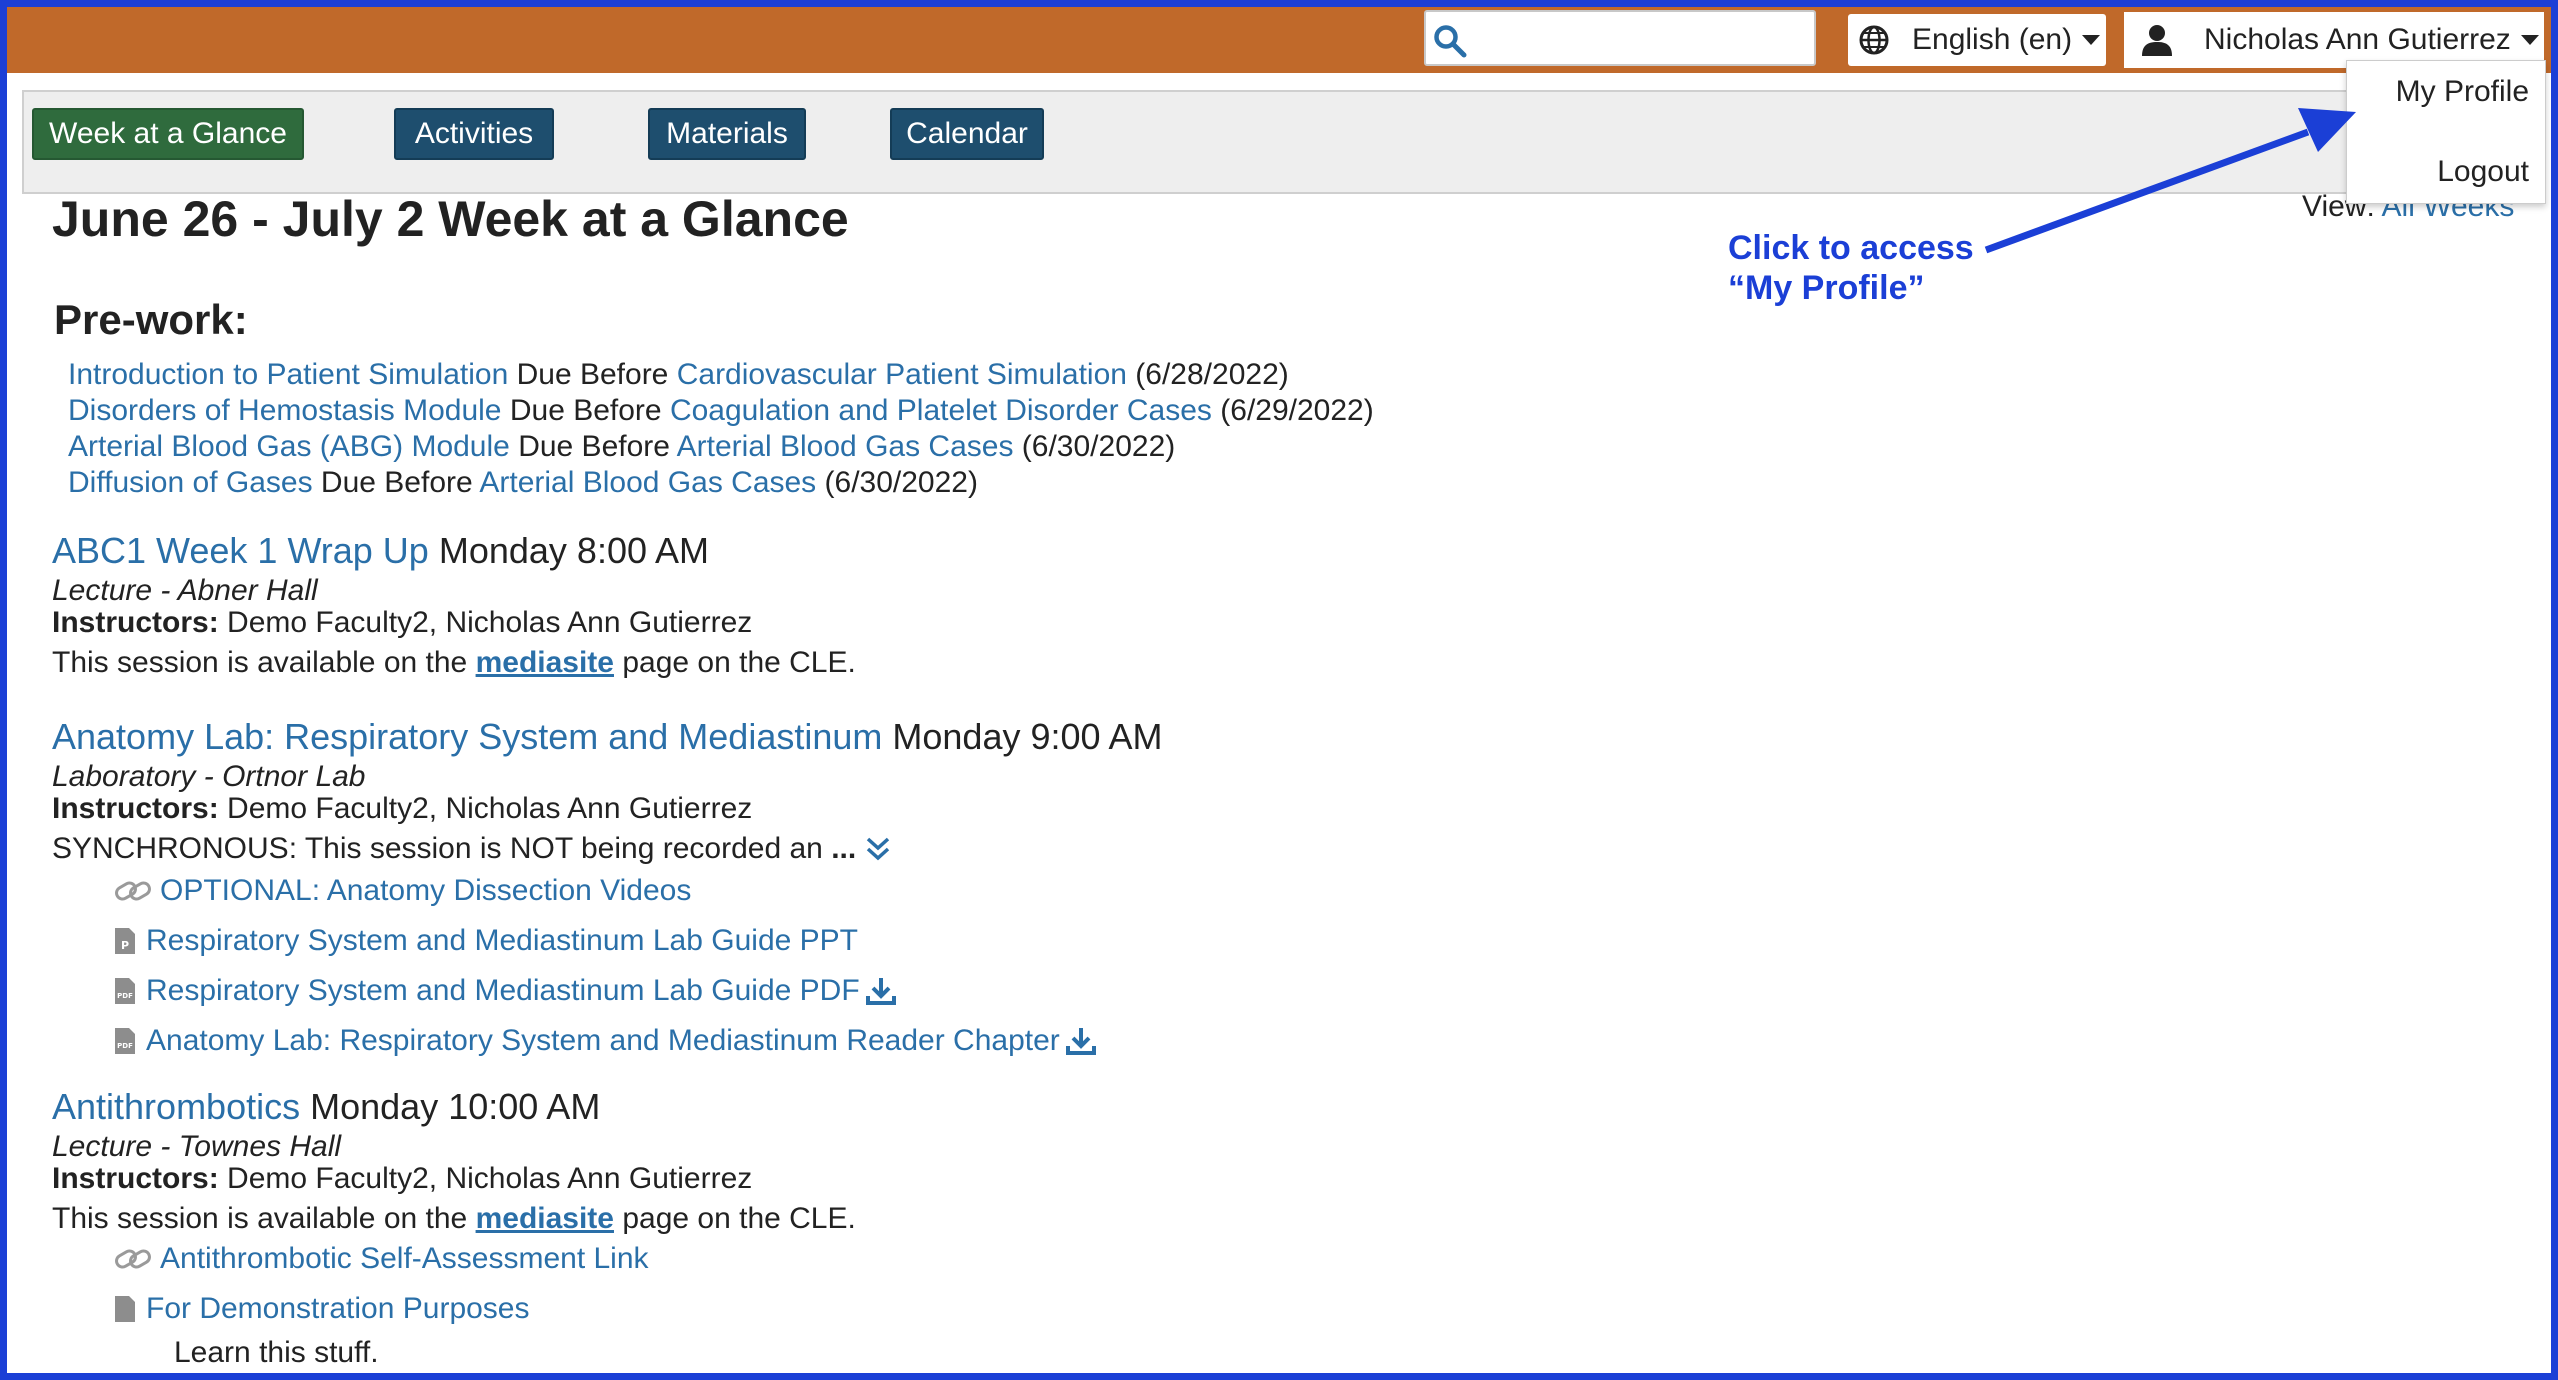 The width and height of the screenshot is (2558, 1380). I want to click on resource-link-item: Antithrombotic Self-Assessment Link, so click(381, 1259).